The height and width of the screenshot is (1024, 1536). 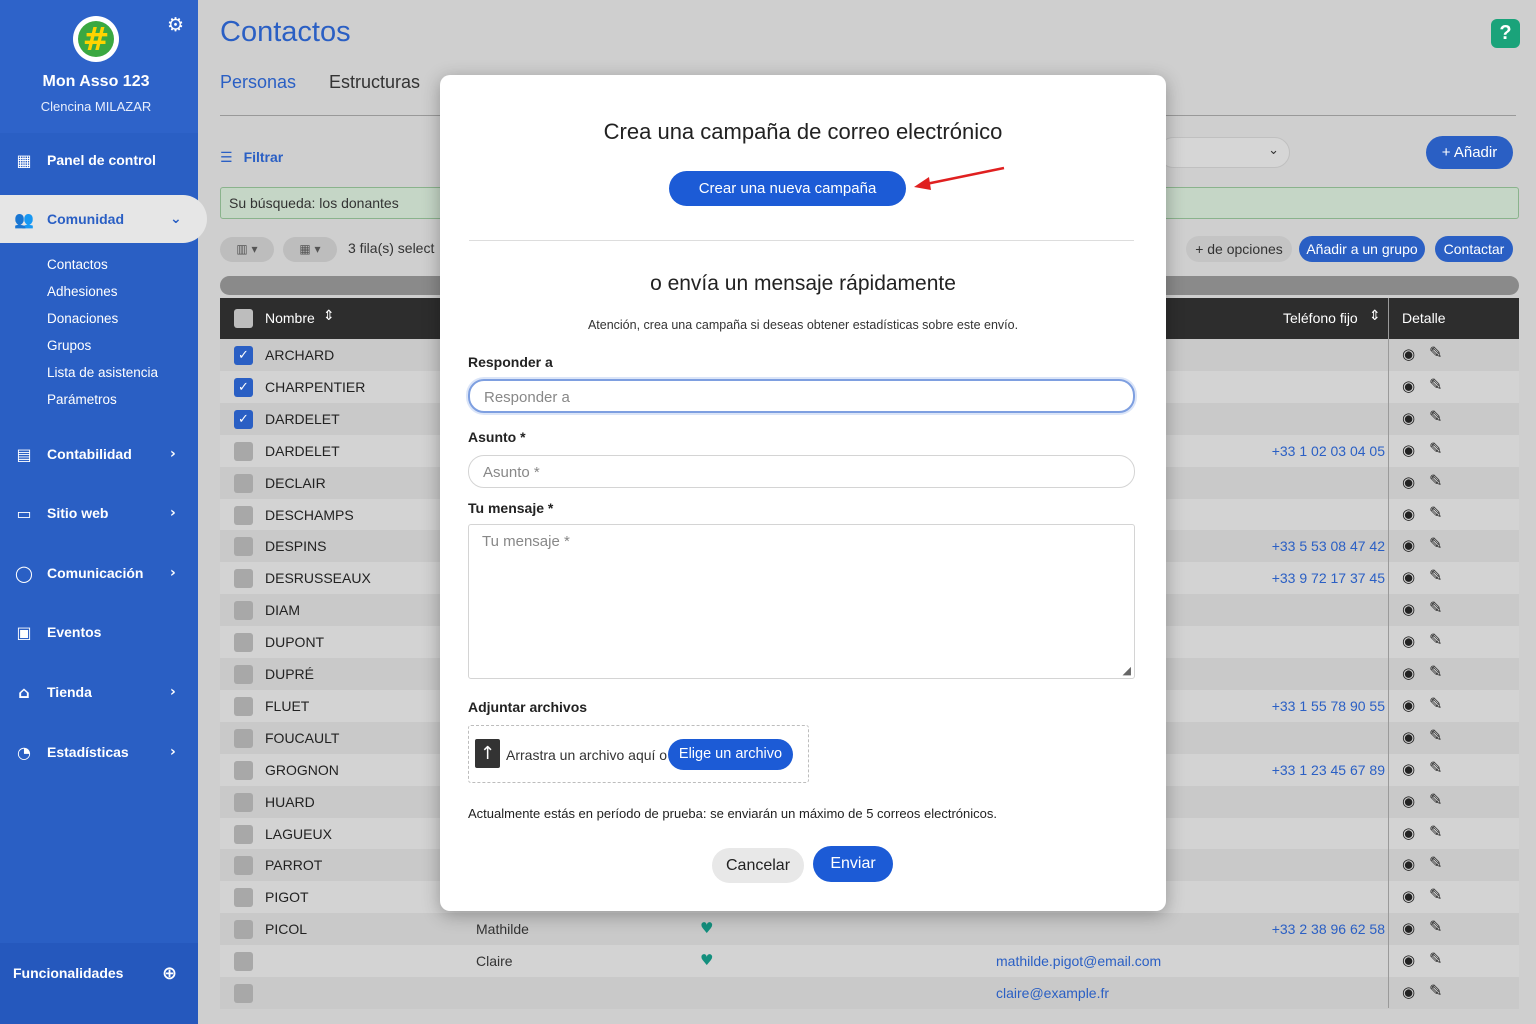 What do you see at coordinates (99, 692) in the screenshot?
I see `sidebar-item-shop: ⌂ Tienda ›` at bounding box center [99, 692].